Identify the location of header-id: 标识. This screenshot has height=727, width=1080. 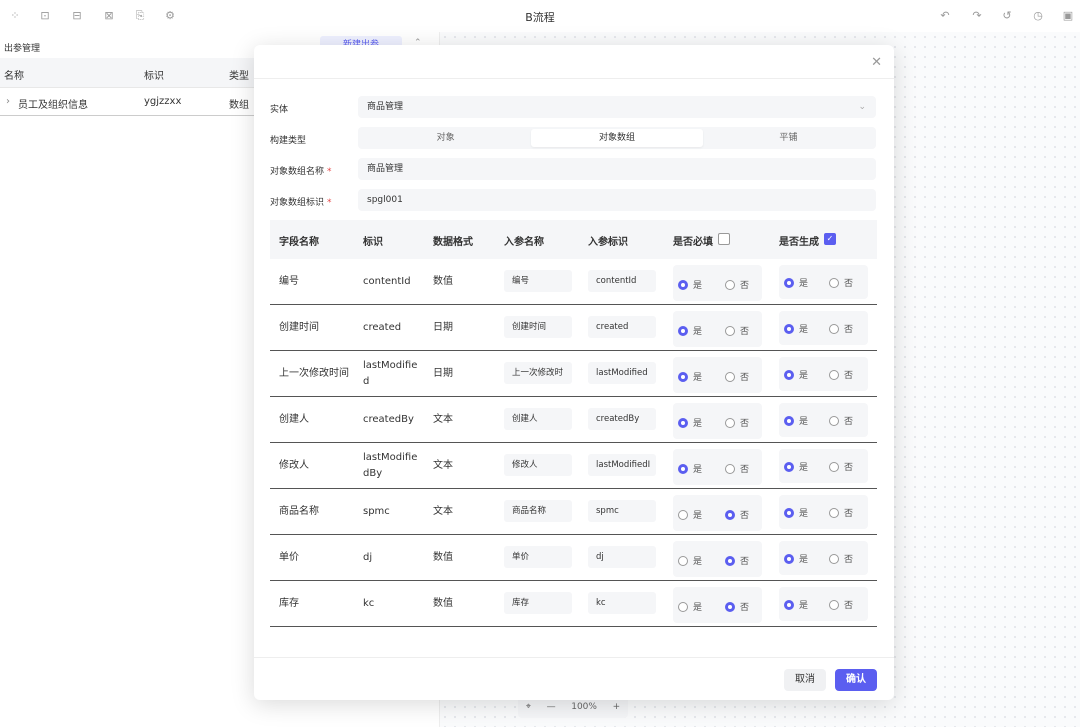
(373, 242).